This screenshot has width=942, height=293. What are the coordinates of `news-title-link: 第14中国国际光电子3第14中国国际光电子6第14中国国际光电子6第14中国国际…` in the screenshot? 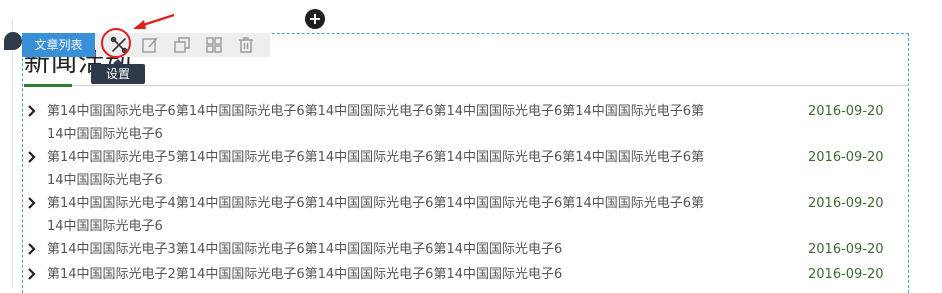 It's located at (382, 249).